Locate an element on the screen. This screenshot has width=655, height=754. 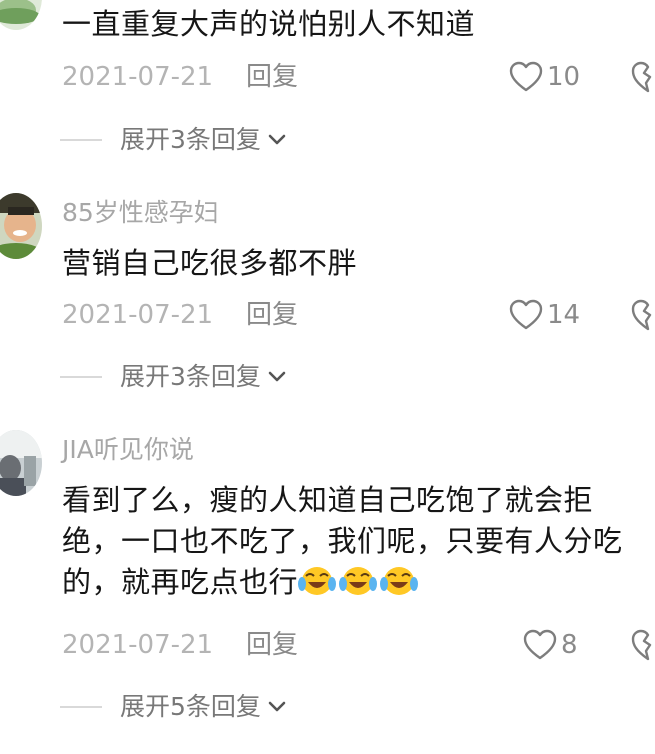
username: 85岁性感孕妇 is located at coordinates (140, 213).